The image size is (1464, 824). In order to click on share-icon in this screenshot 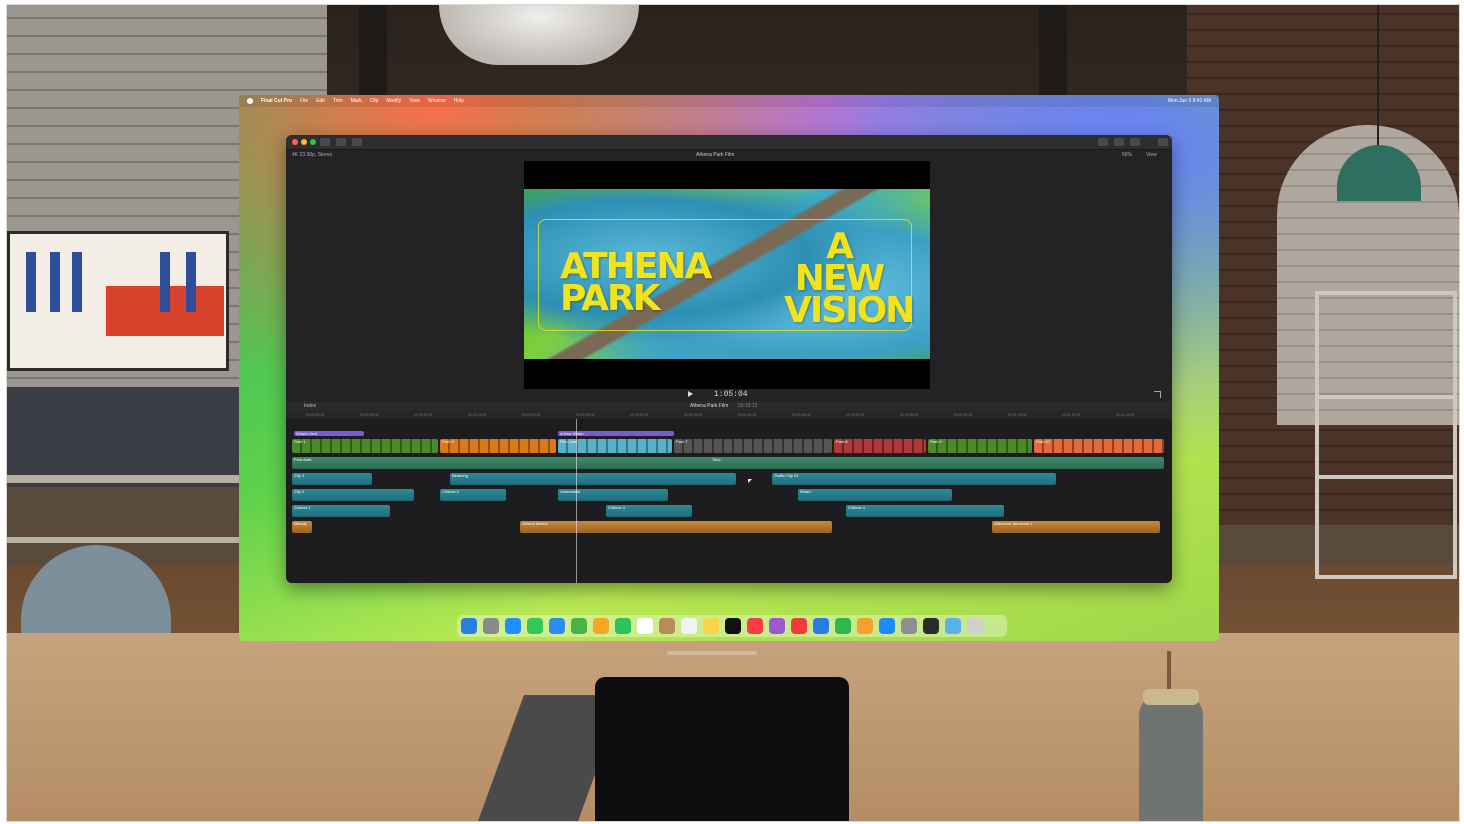, I will do `click(1163, 142)`.